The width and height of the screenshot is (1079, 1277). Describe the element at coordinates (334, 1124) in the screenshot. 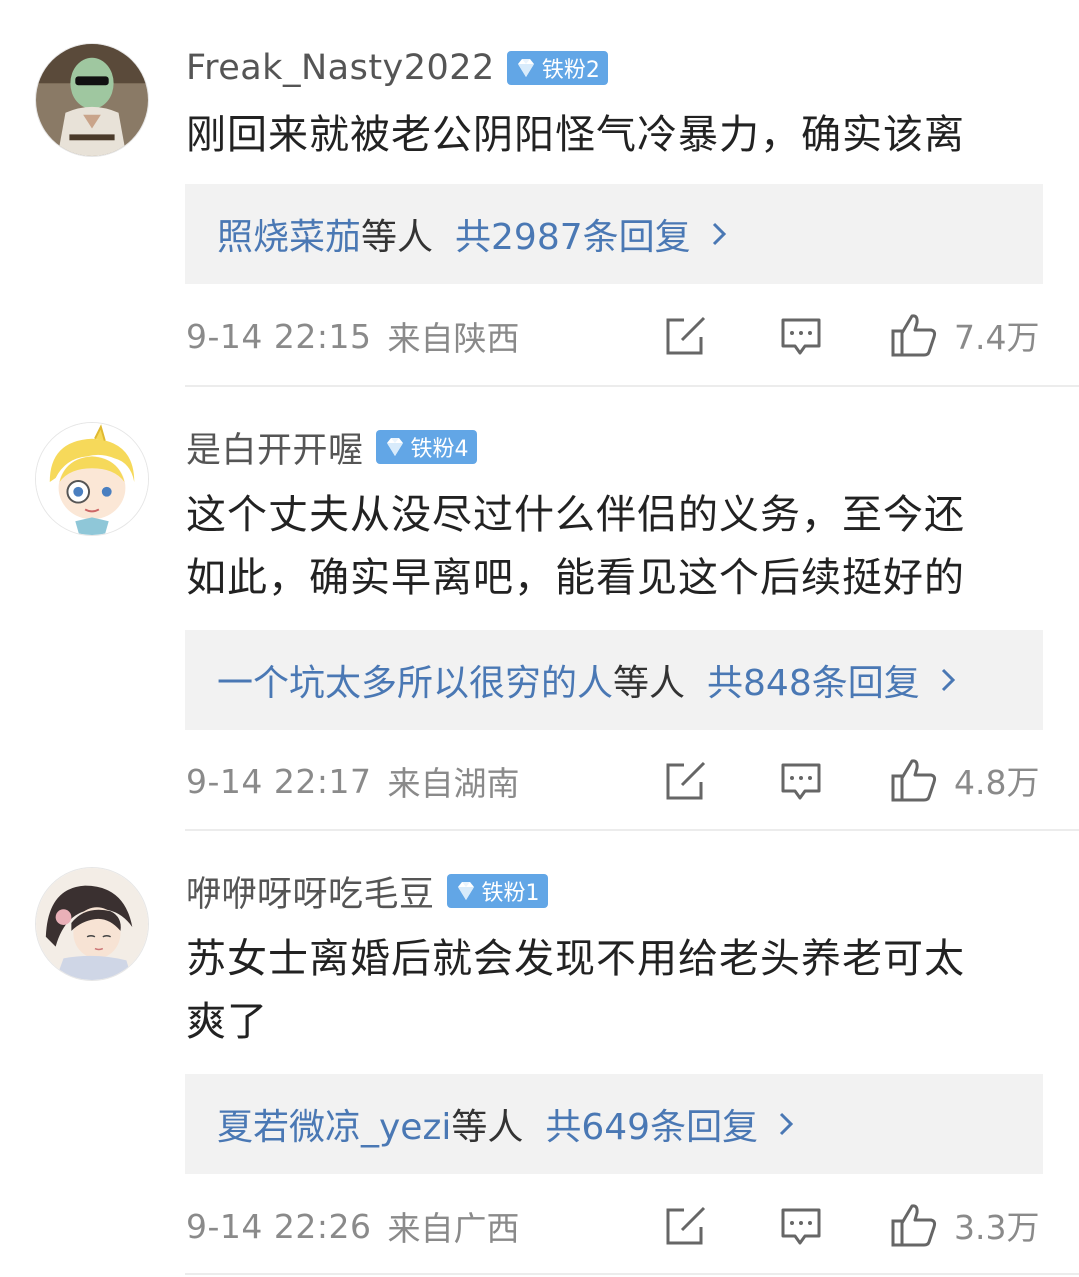

I see `reply-names: 夏若微凉_yezi` at that location.